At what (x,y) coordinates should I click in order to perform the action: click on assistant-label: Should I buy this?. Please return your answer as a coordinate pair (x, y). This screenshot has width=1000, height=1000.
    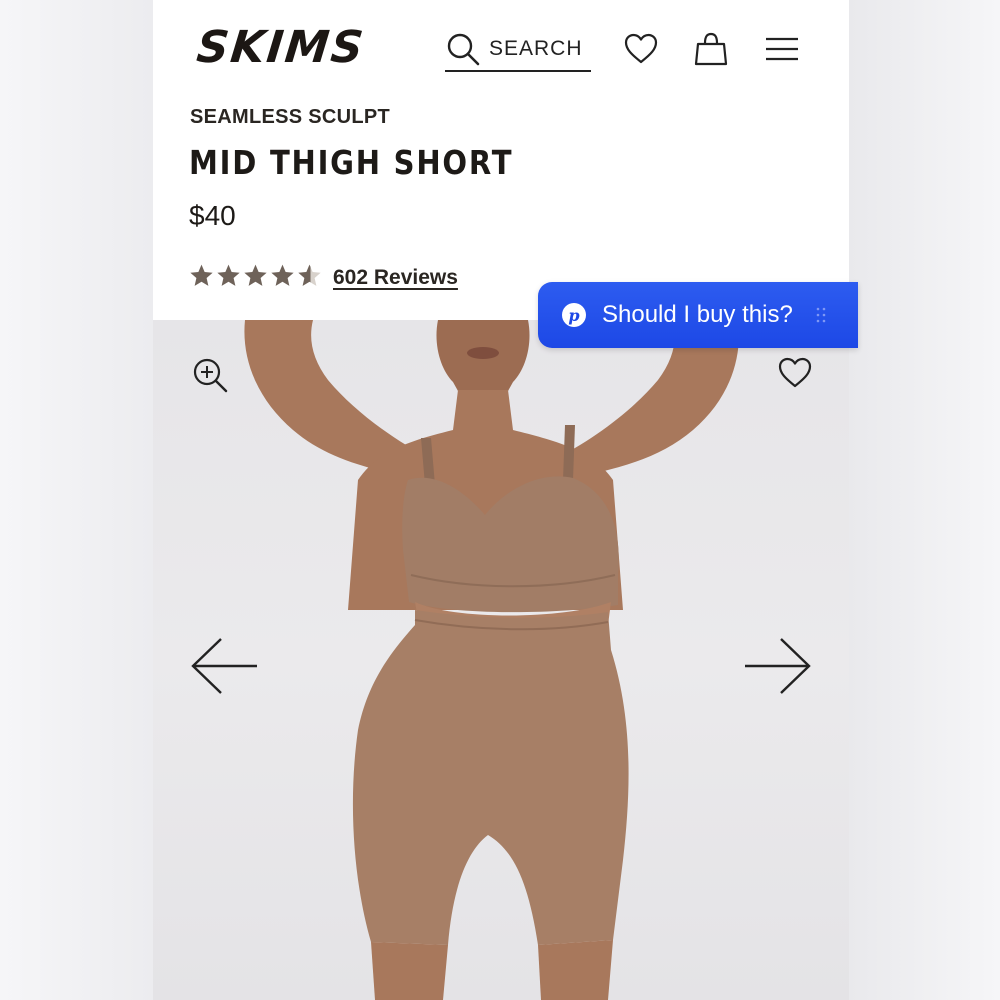
    Looking at the image, I should click on (697, 314).